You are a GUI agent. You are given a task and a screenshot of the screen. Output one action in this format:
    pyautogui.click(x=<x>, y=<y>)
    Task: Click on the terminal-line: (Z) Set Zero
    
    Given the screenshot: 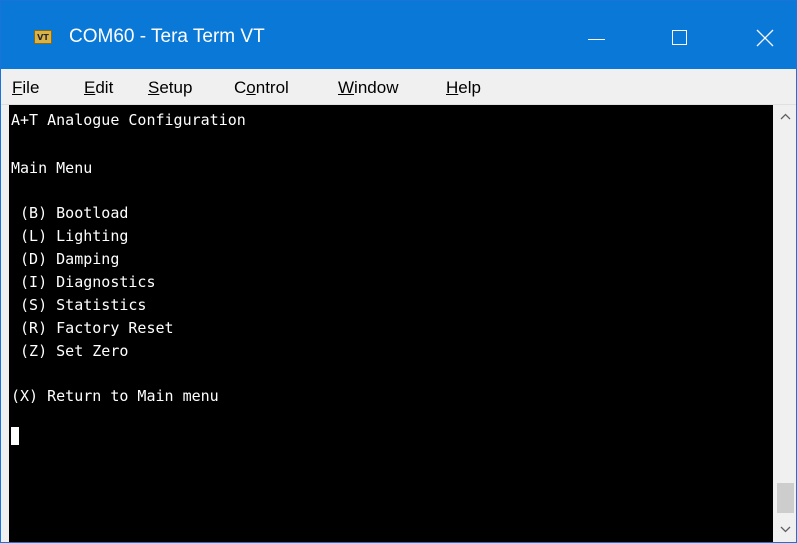 What is the action you would take?
    pyautogui.click(x=70, y=351)
    